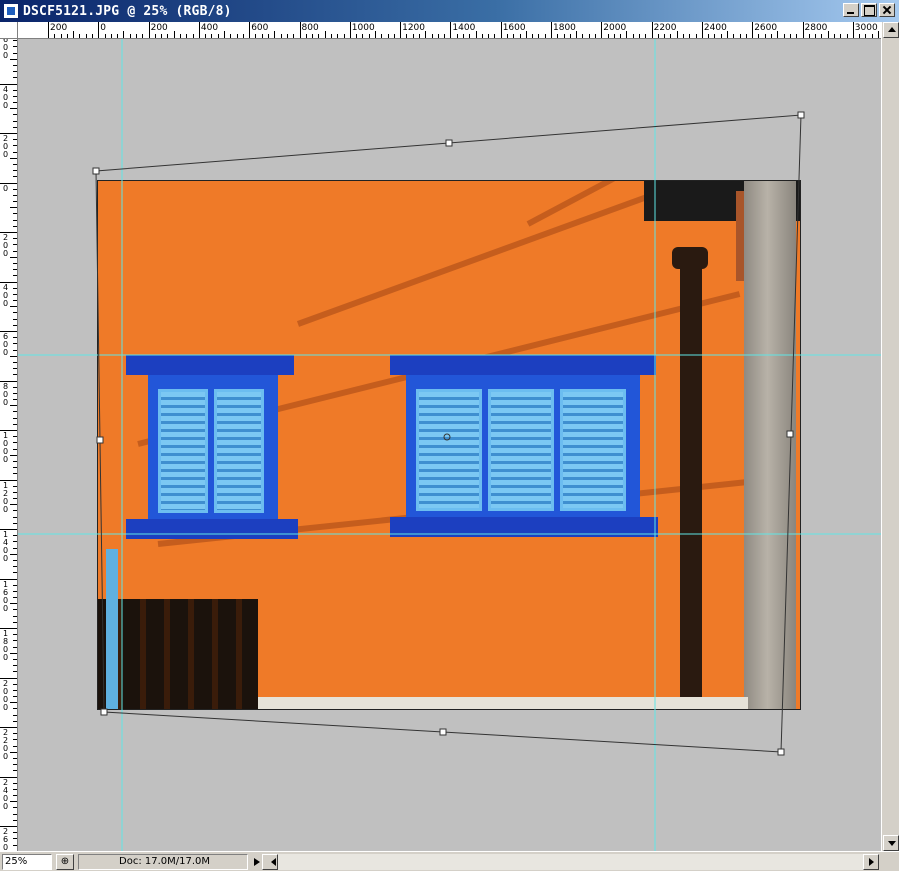  Describe the element at coordinates (887, 10) in the screenshot. I see `close-button` at that location.